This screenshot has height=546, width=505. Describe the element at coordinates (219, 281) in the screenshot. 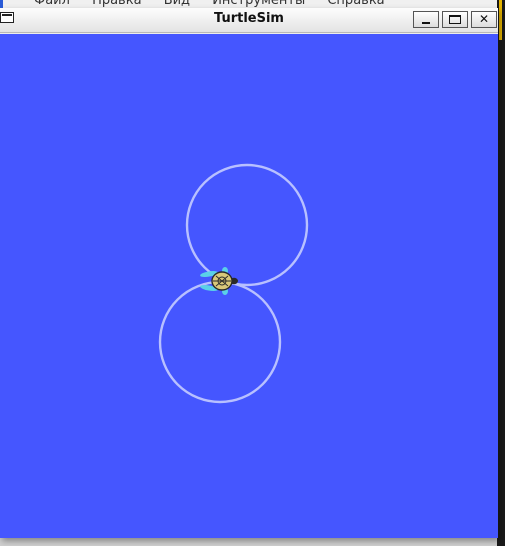

I see `turtle-icon` at that location.